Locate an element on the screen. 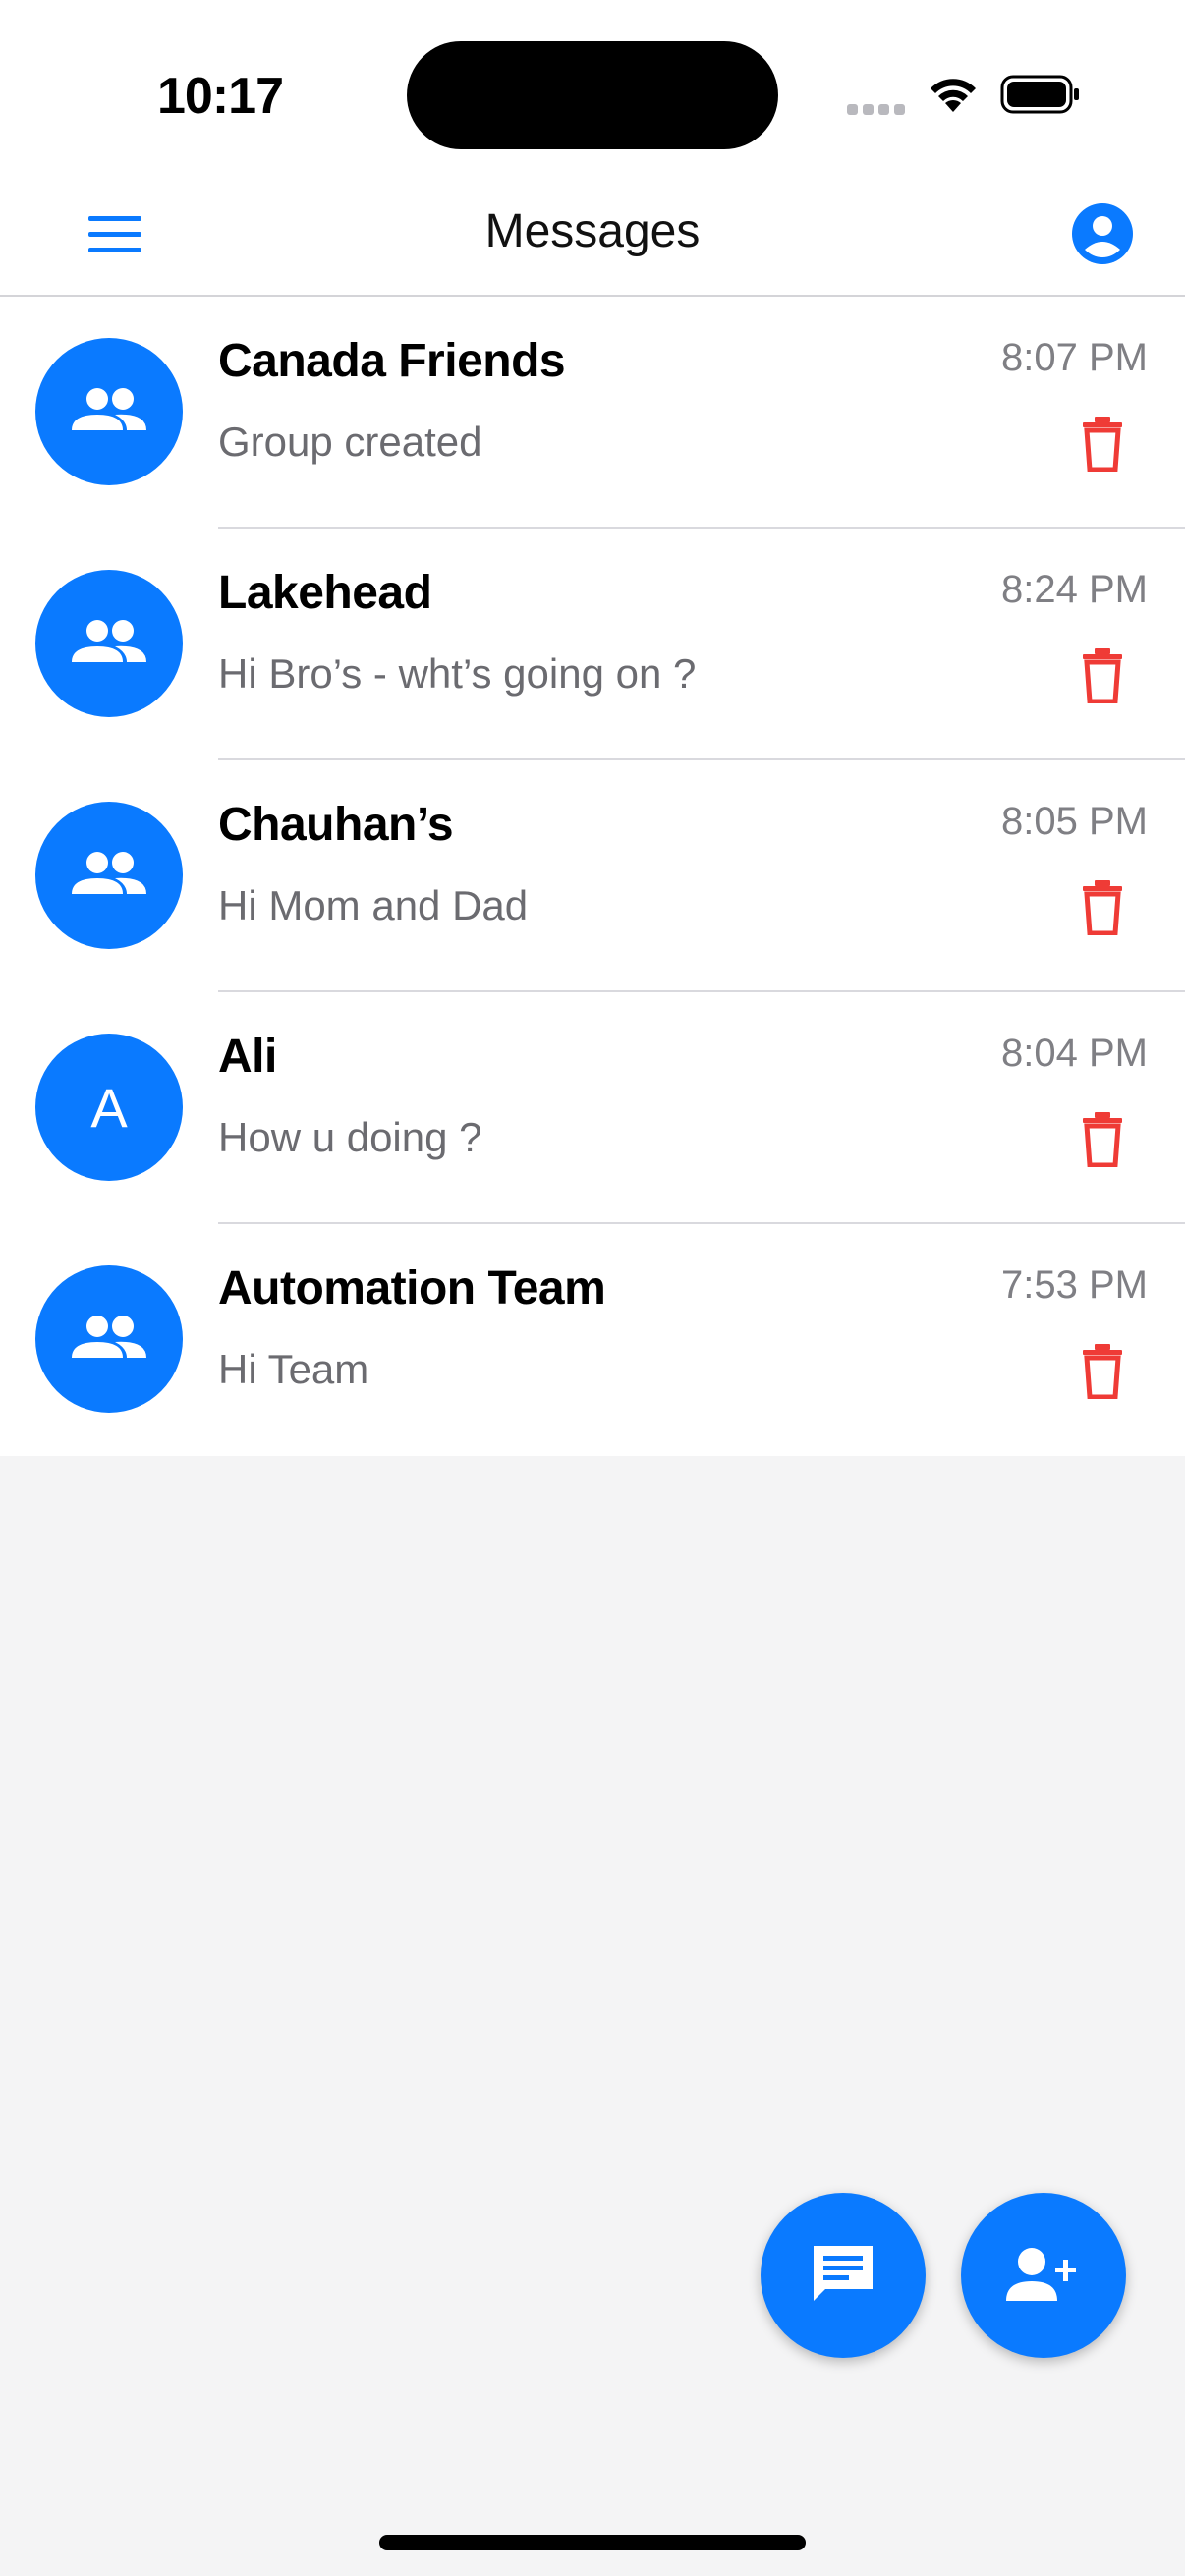 The width and height of the screenshot is (1185, 2576). wifi-icon is located at coordinates (954, 97).